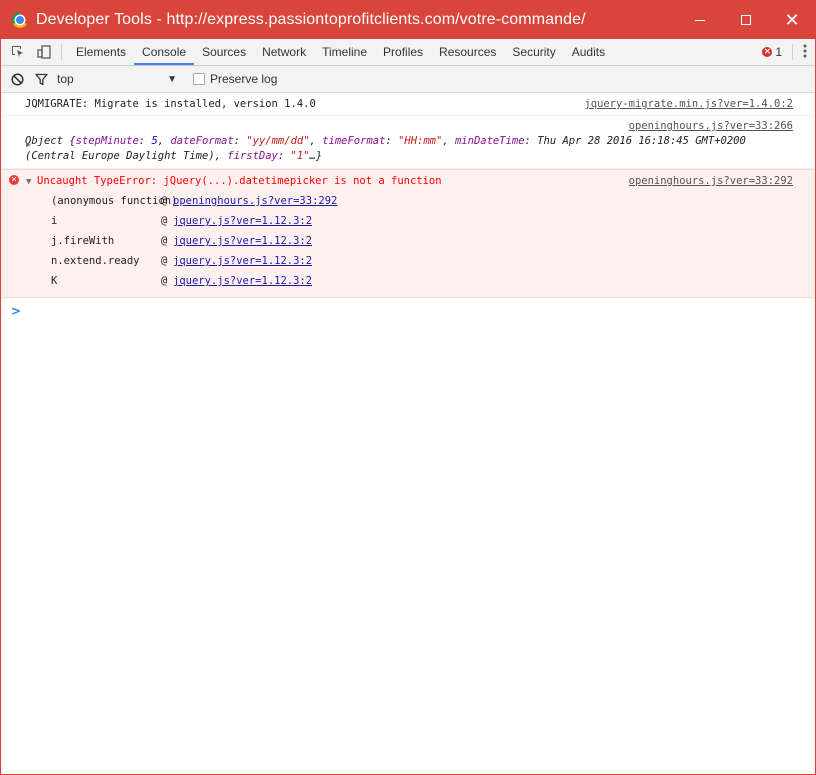  What do you see at coordinates (199, 79) in the screenshot?
I see `preserve-log-checkbox` at bounding box center [199, 79].